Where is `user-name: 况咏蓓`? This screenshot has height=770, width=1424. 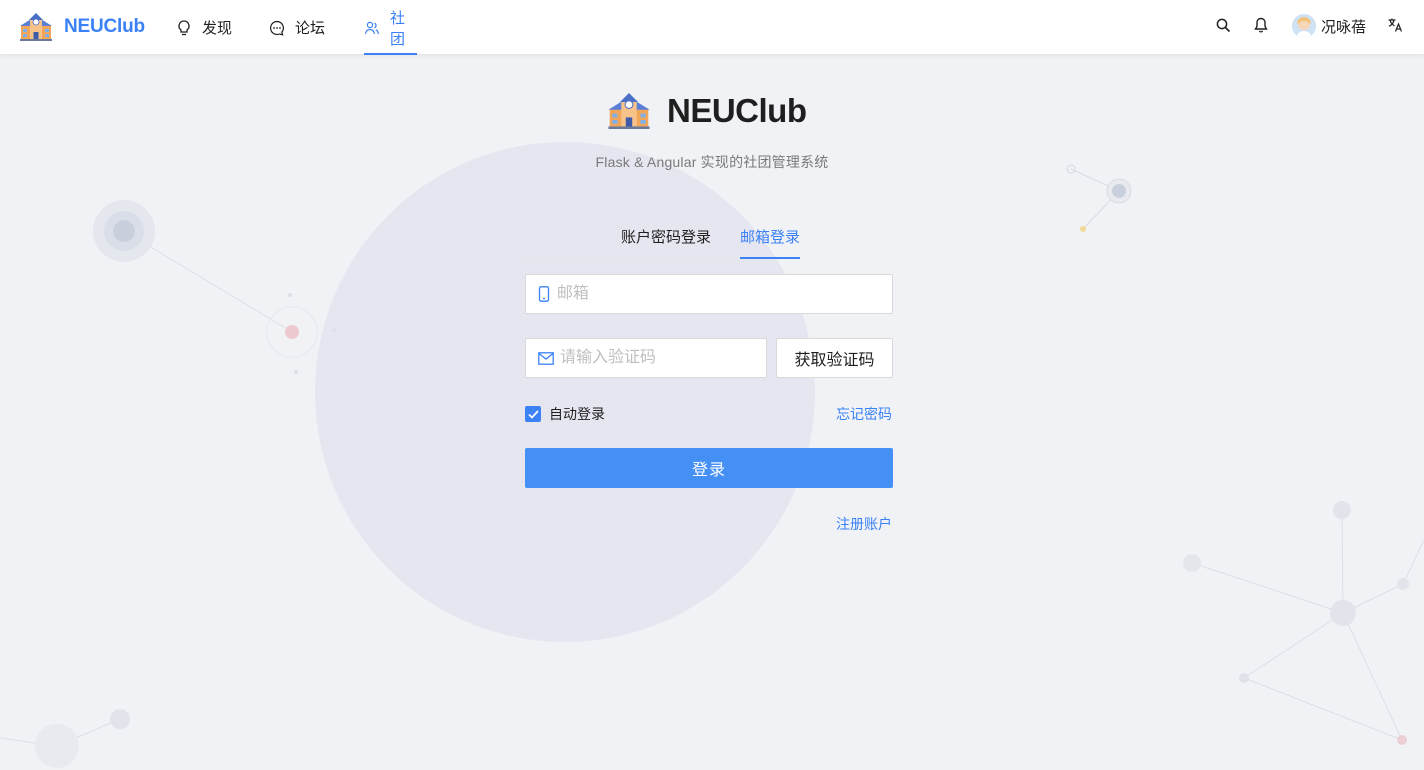
user-name: 况咏蓓 is located at coordinates (1344, 27).